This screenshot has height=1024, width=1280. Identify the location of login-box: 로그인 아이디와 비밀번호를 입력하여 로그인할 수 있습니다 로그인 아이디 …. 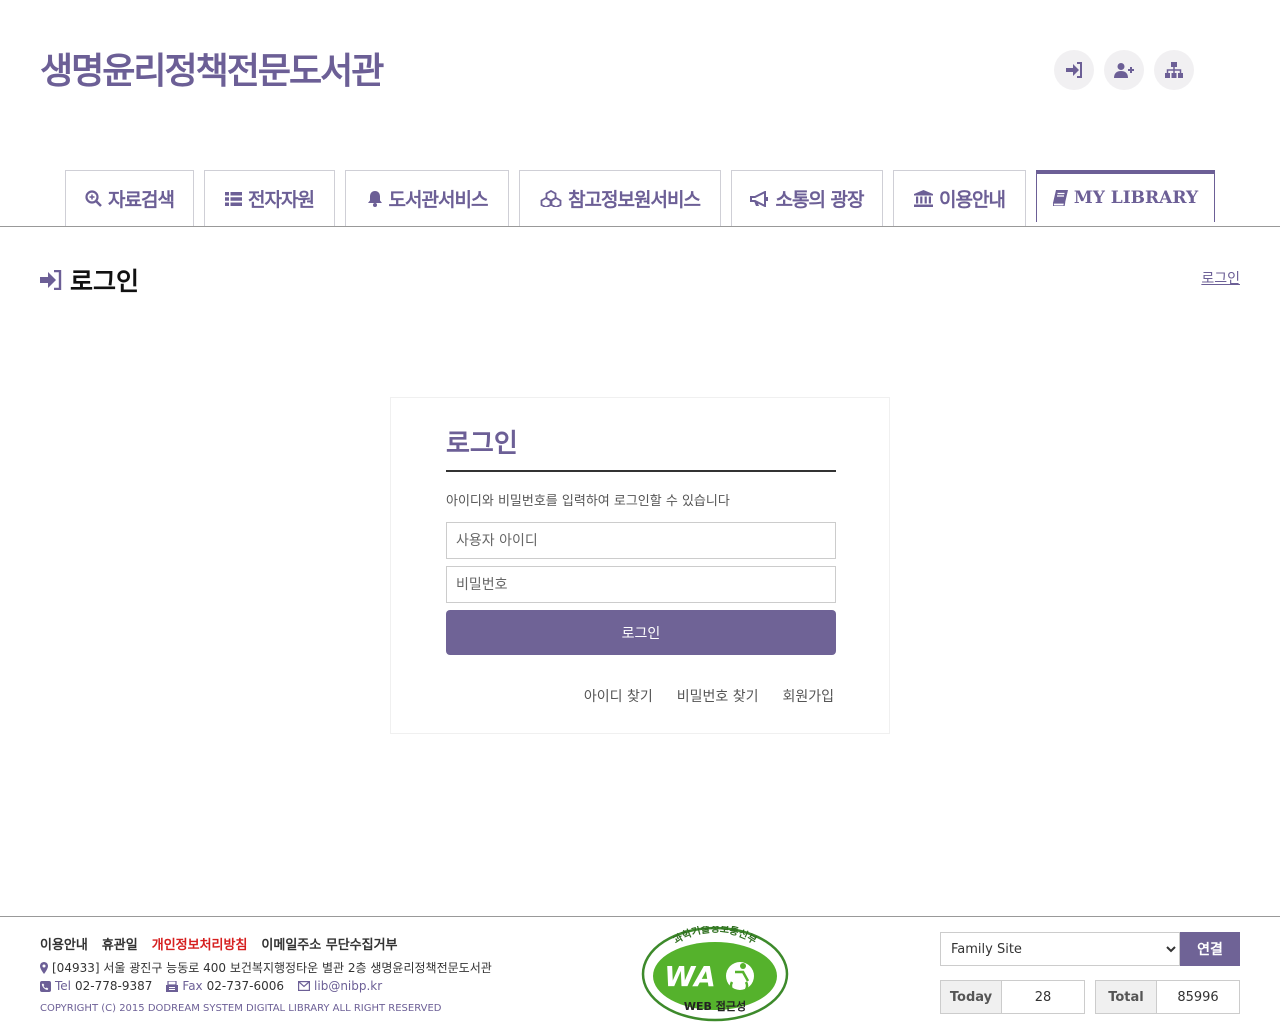
(640, 565).